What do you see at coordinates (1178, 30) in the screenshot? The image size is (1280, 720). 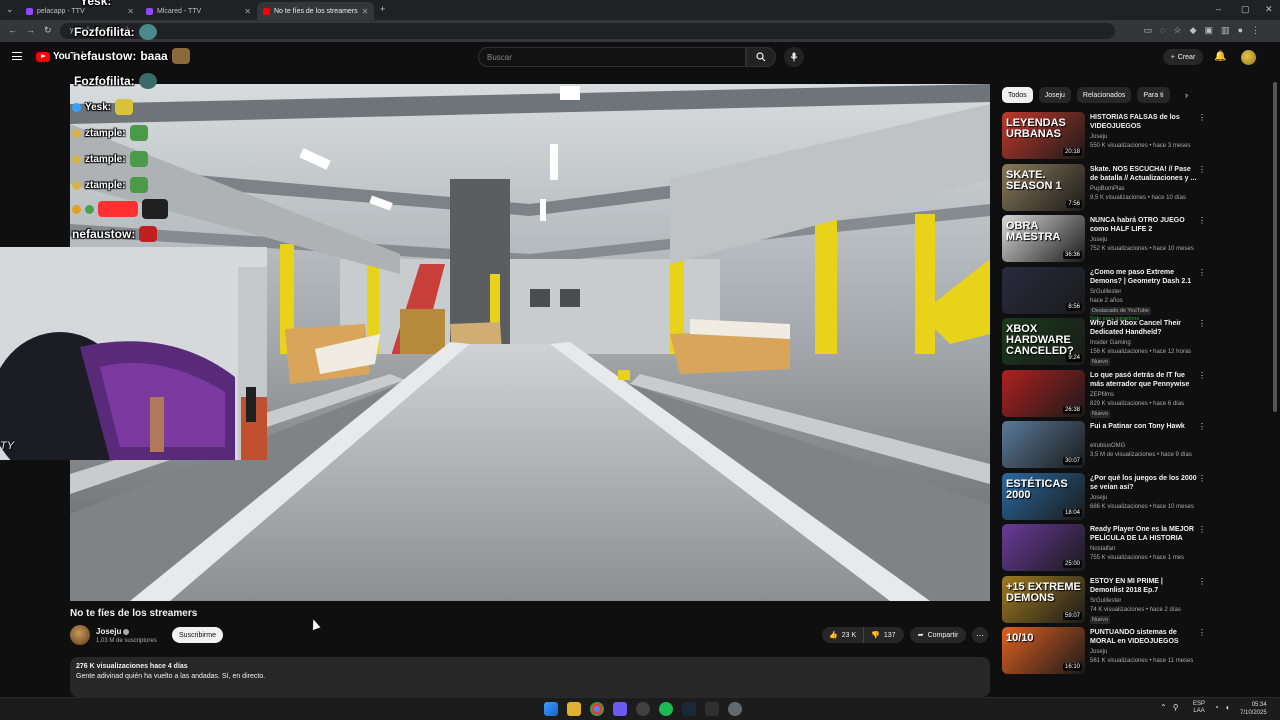 I see `bookmark-star-icon: ☆` at bounding box center [1178, 30].